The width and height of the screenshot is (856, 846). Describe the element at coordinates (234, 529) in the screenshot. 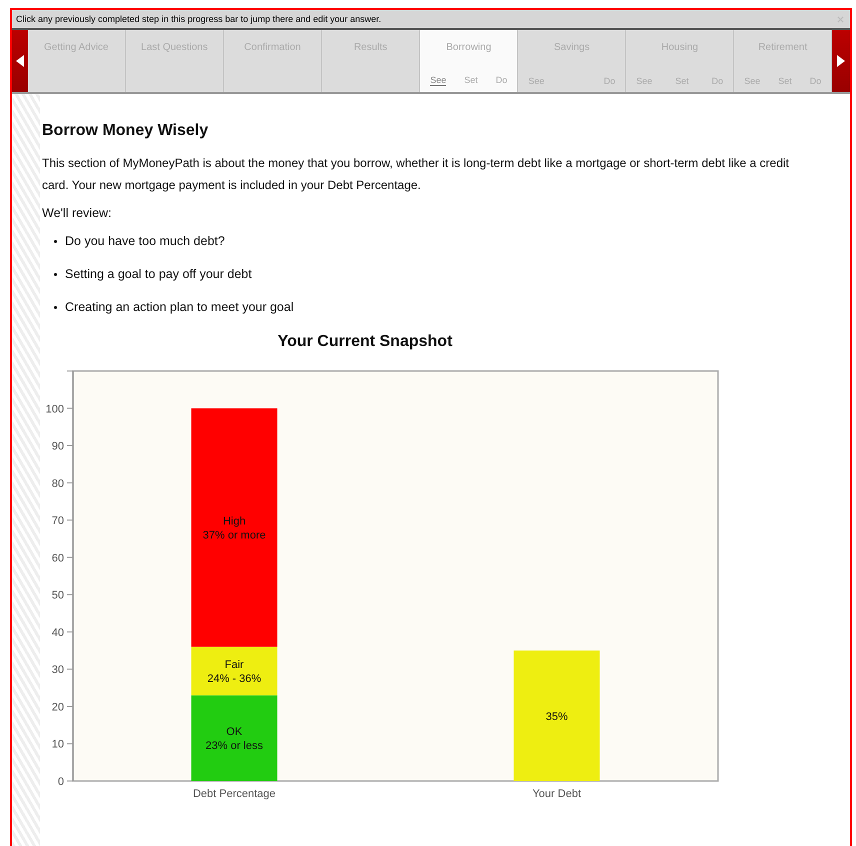

I see `band-label: High 37% or more` at that location.